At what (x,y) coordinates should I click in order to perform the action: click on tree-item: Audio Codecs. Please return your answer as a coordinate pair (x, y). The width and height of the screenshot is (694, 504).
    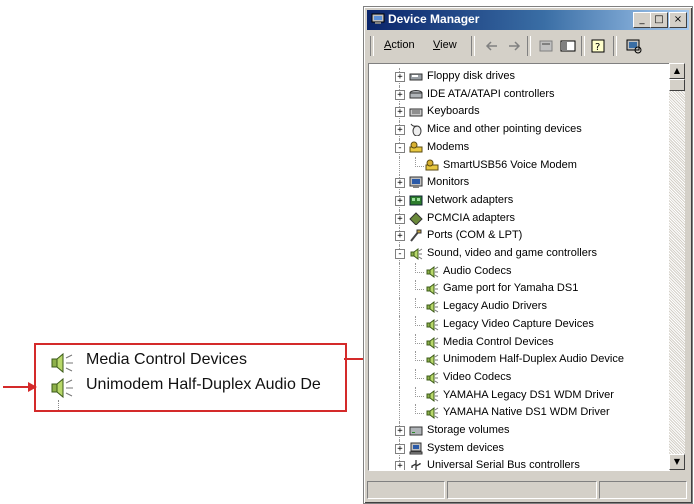
    Looking at the image, I should click on (519, 271).